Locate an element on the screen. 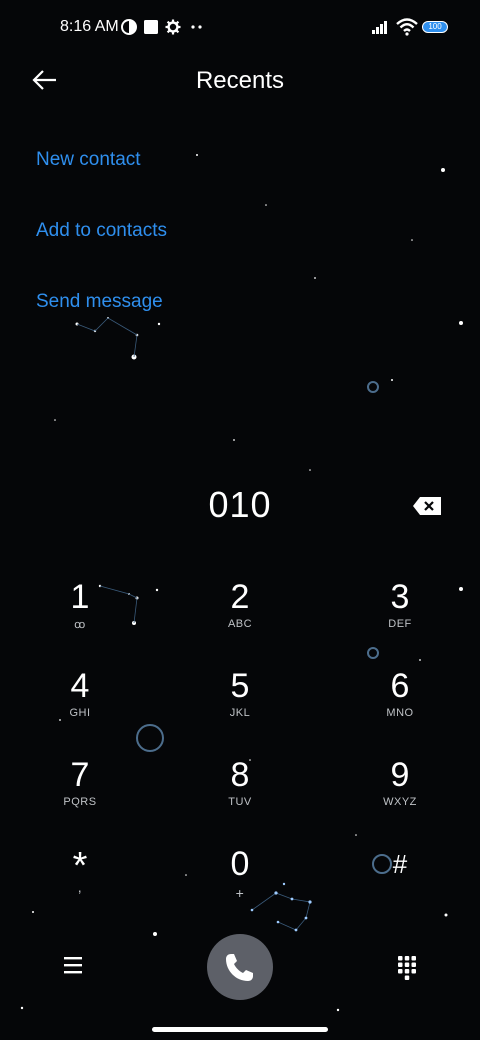 This screenshot has height=1040, width=480. key-digit: 0 is located at coordinates (240, 864).